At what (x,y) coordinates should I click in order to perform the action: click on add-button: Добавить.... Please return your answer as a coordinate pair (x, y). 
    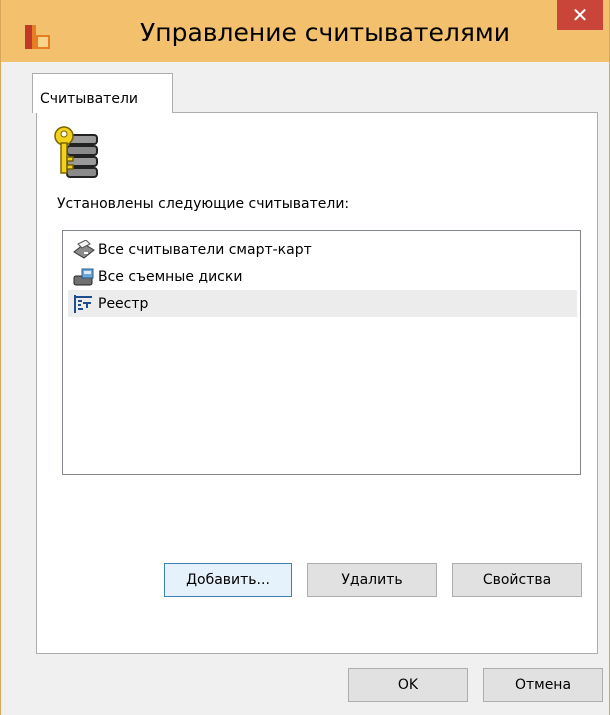
    Looking at the image, I should click on (228, 580).